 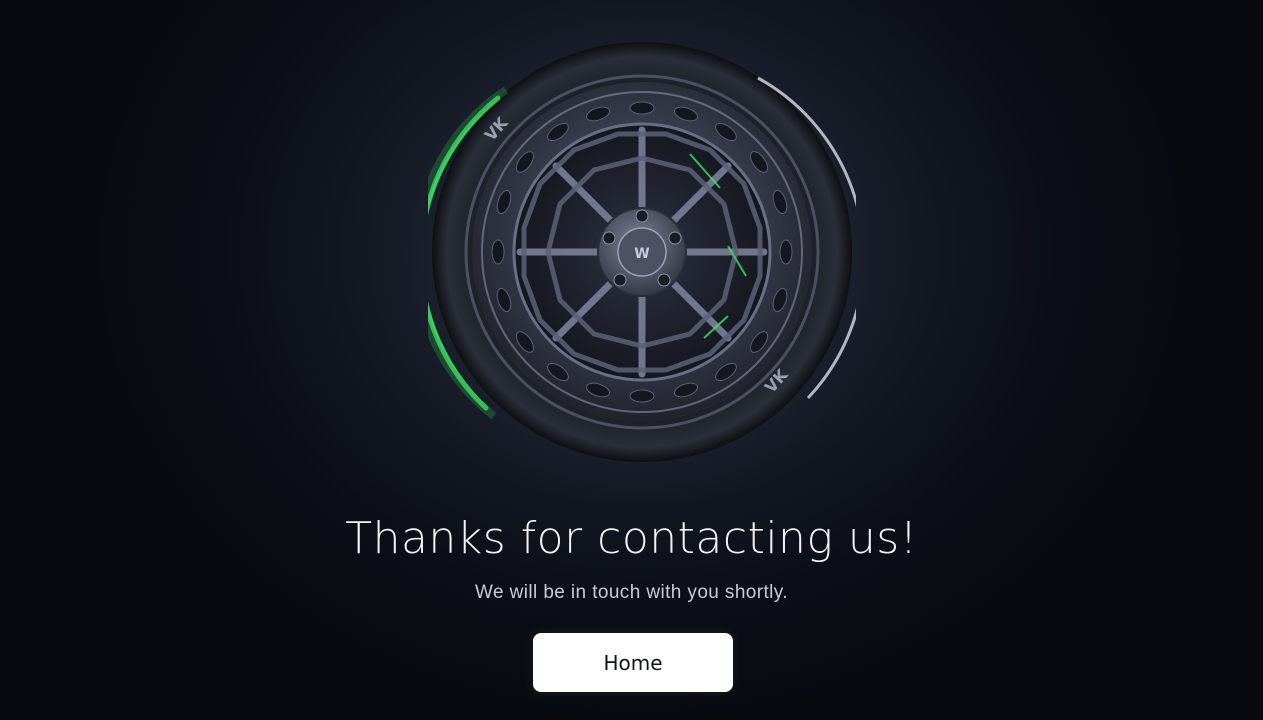 I want to click on svg-text: W, so click(x=641, y=254).